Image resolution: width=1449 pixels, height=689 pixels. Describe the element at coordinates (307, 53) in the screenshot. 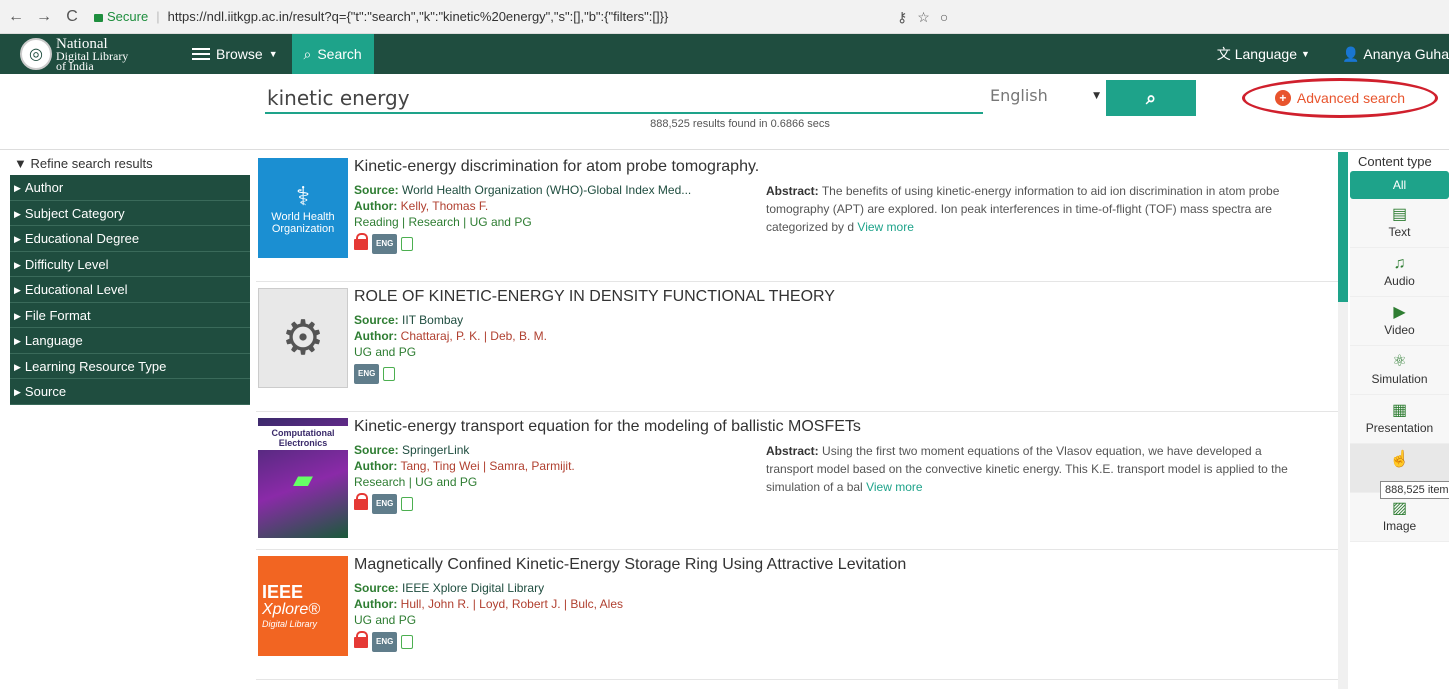

I see `search-icon: ⌕` at that location.